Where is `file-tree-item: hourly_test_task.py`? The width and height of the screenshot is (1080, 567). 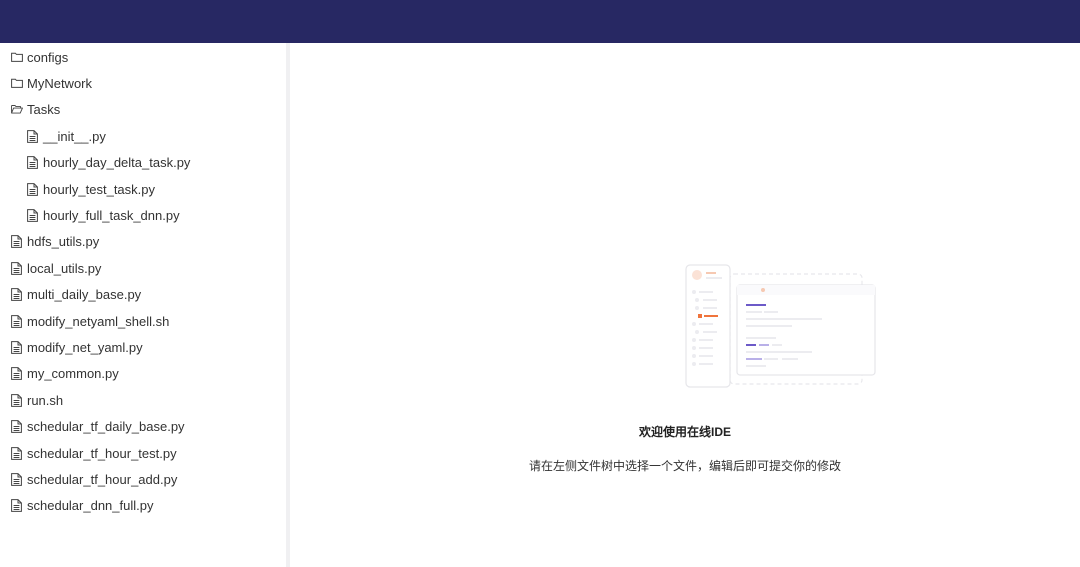 file-tree-item: hourly_test_task.py is located at coordinates (143, 189).